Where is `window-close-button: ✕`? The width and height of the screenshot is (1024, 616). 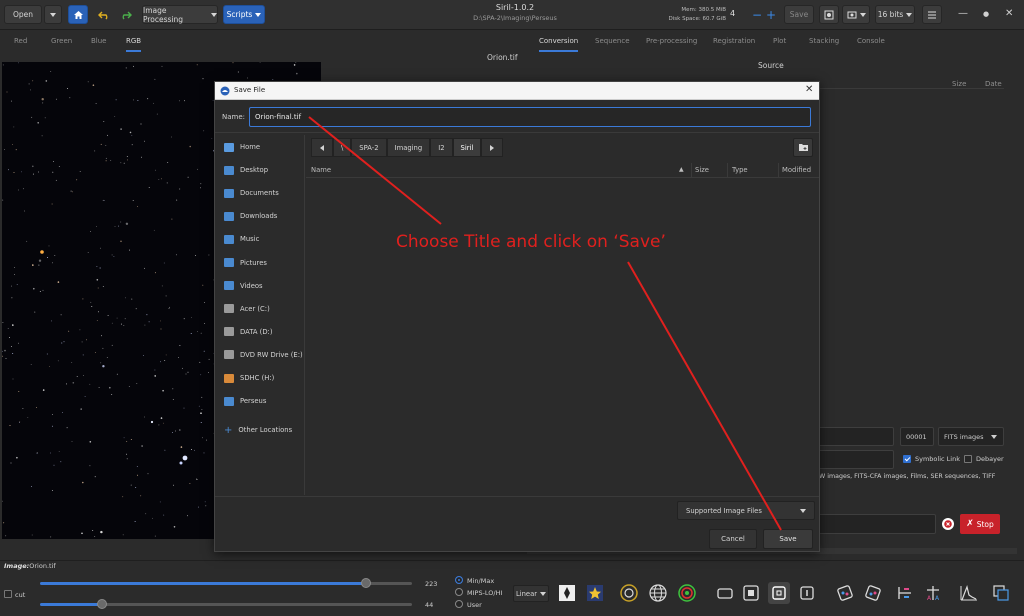
window-close-button: ✕ is located at coordinates (1009, 13).